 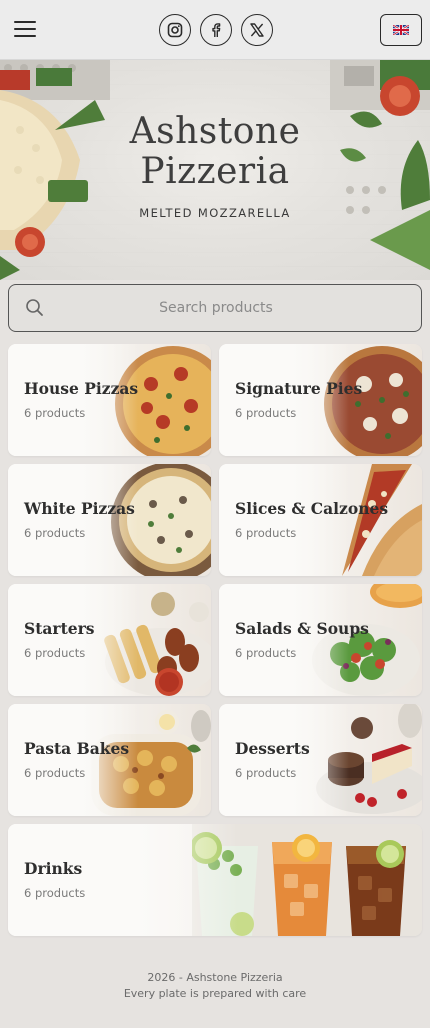 I want to click on search-input, so click(x=216, y=308).